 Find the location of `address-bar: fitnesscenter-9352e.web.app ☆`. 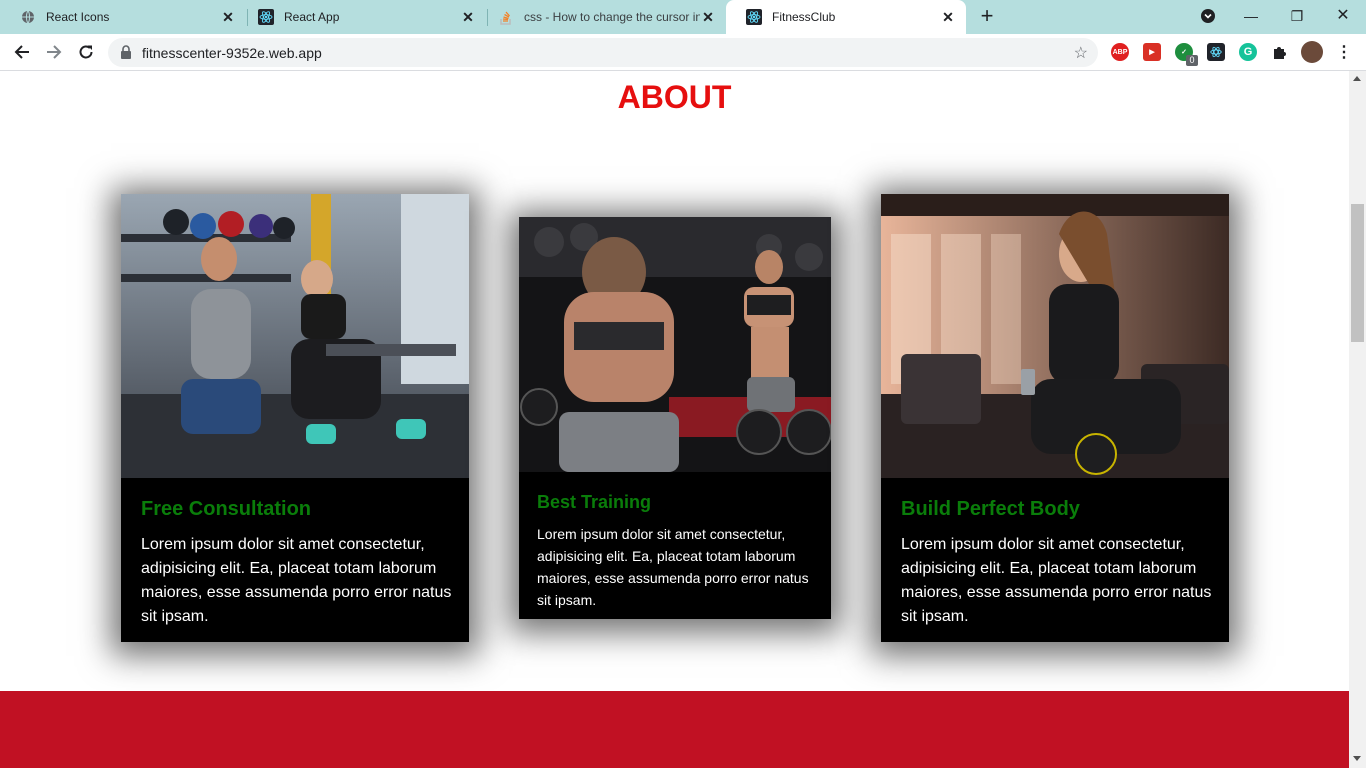

address-bar: fitnesscenter-9352e.web.app ☆ is located at coordinates (603, 52).